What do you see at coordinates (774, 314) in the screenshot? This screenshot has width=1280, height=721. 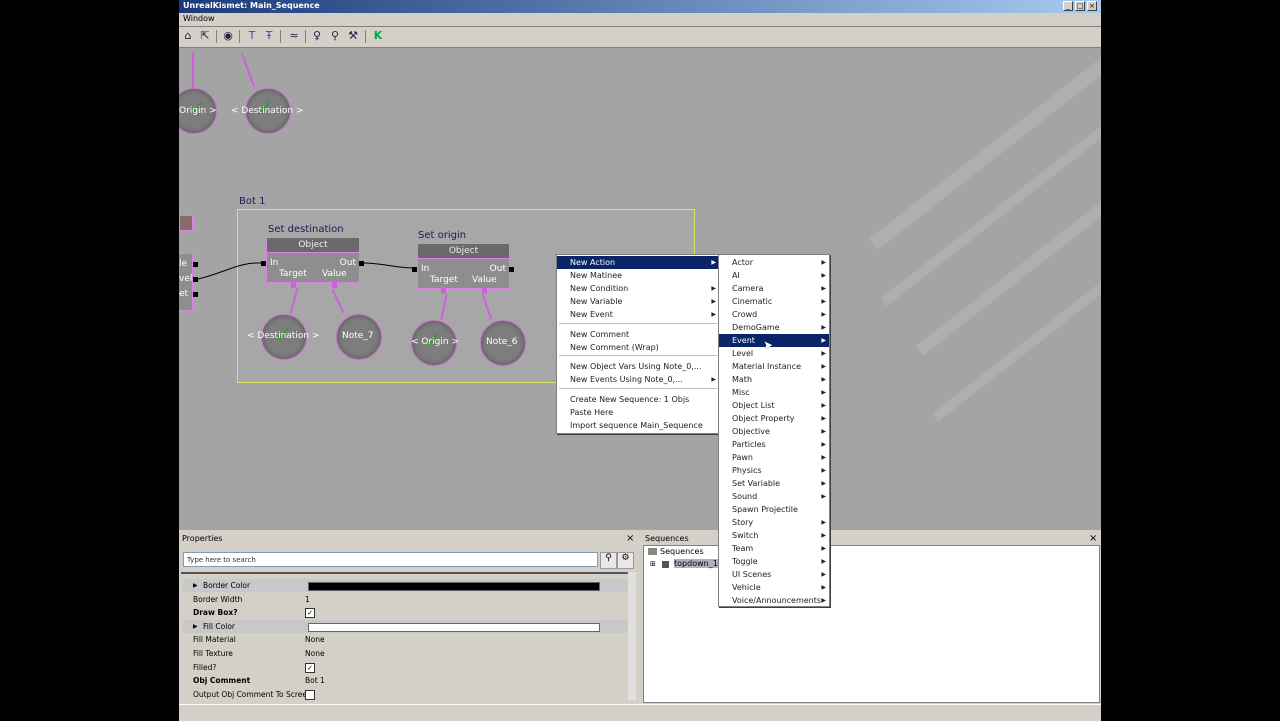 I see `submenu-item: Crowd ▶` at bounding box center [774, 314].